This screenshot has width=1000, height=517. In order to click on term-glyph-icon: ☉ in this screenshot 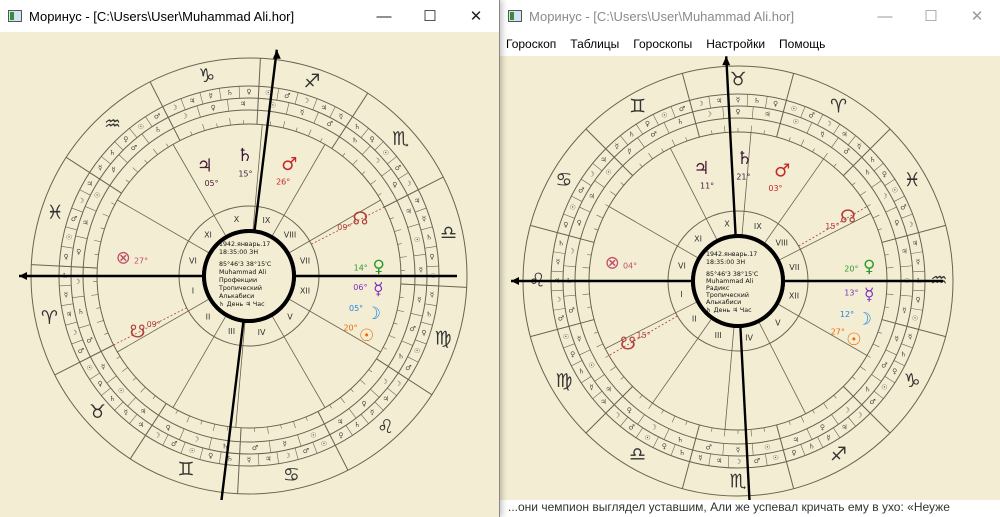, I will do `click(775, 458)`.